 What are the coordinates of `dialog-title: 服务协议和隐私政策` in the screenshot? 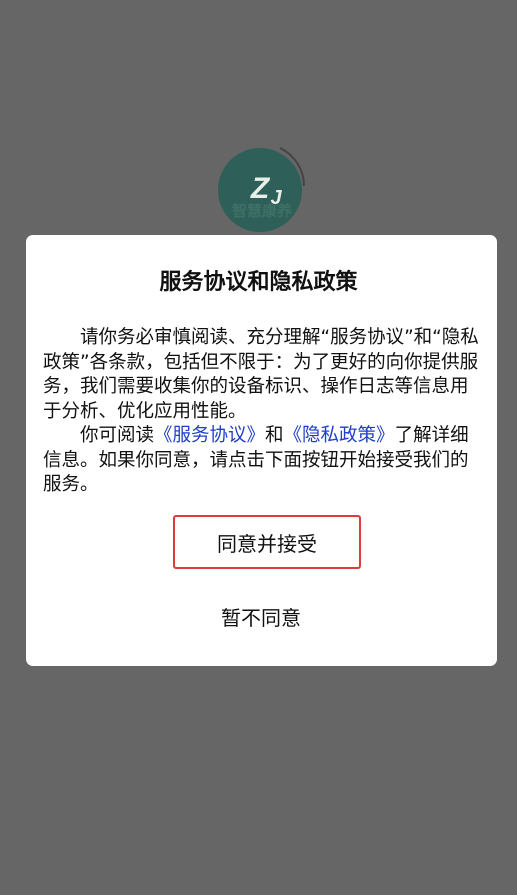 It's located at (258, 282).